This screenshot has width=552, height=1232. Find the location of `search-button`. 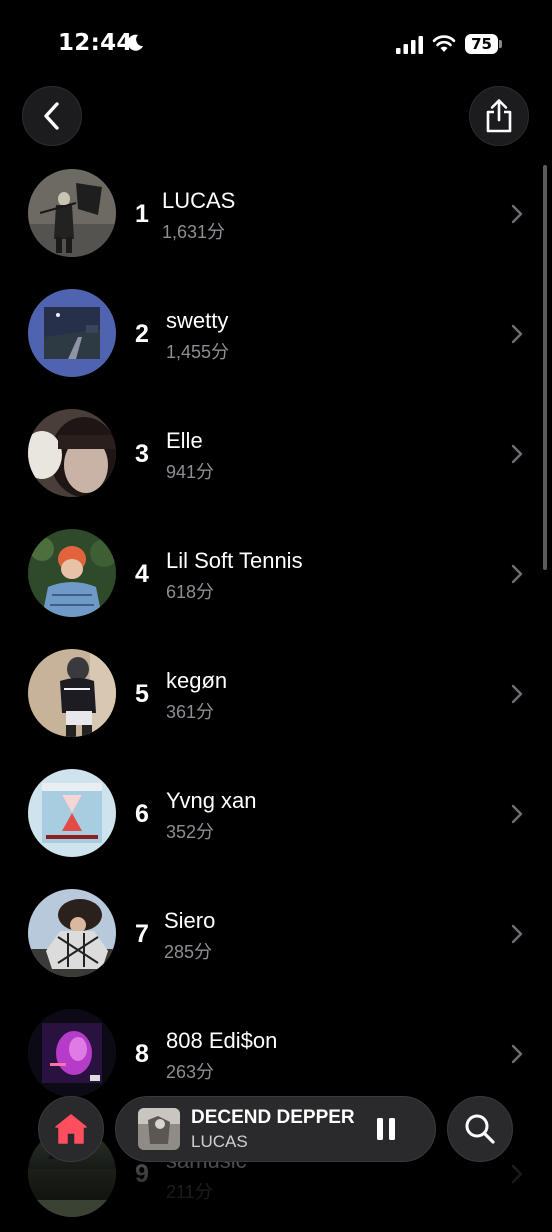

search-button is located at coordinates (480, 1129).